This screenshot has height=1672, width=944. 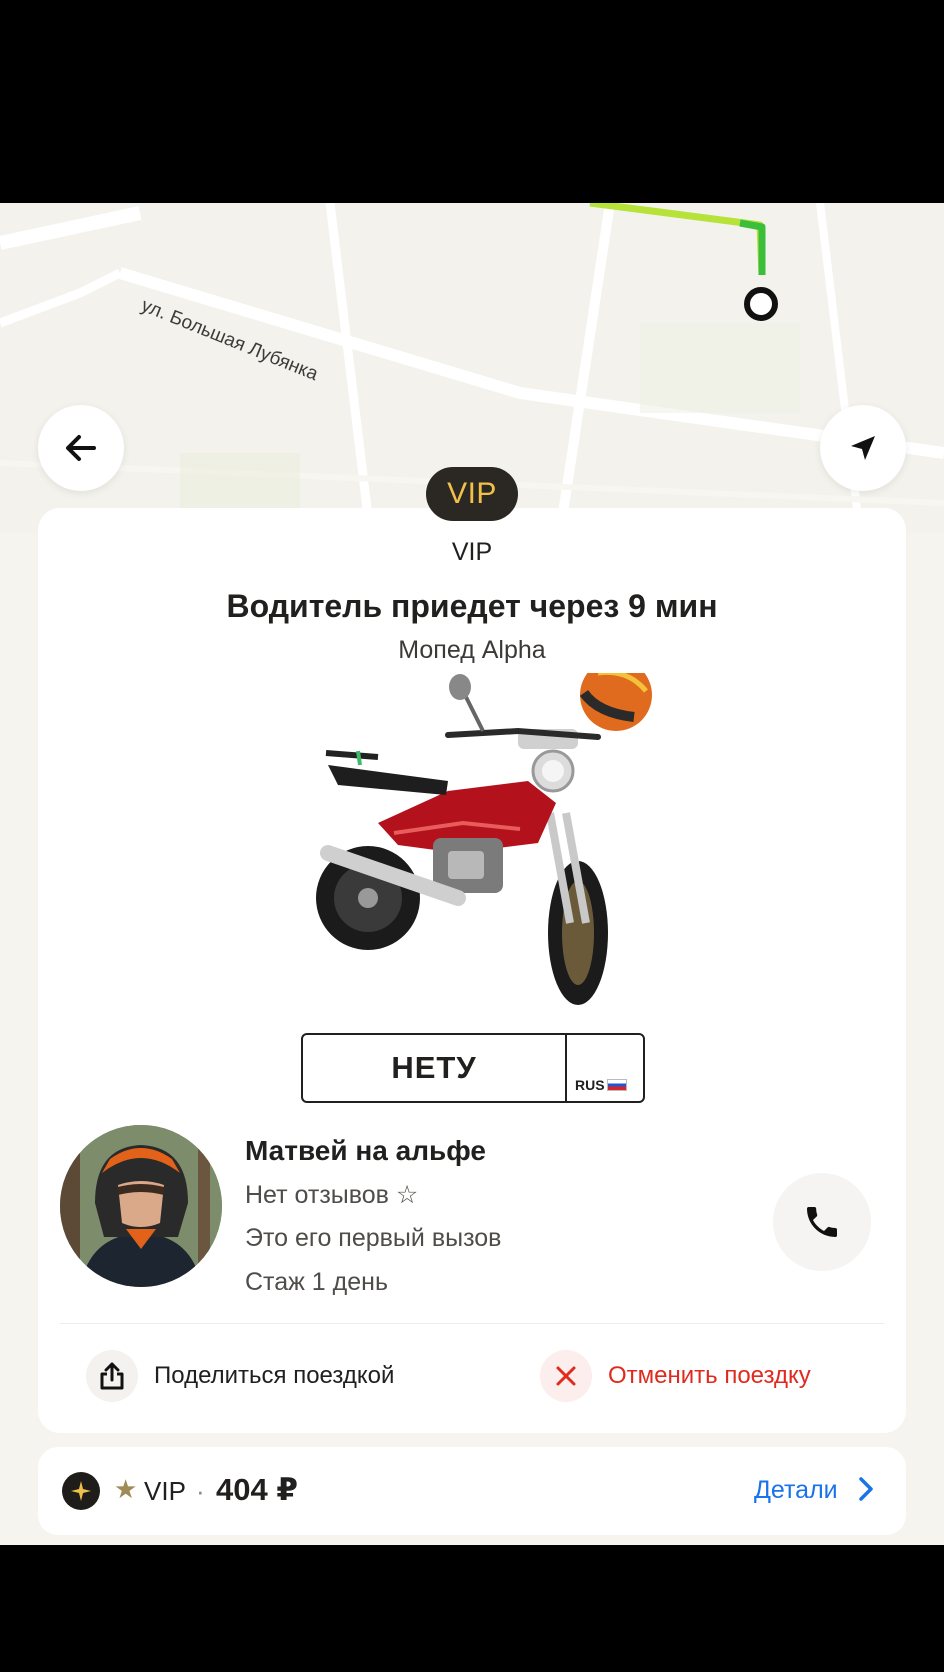 What do you see at coordinates (257, 1489) in the screenshot?
I see `ride-price: 404 ₽` at bounding box center [257, 1489].